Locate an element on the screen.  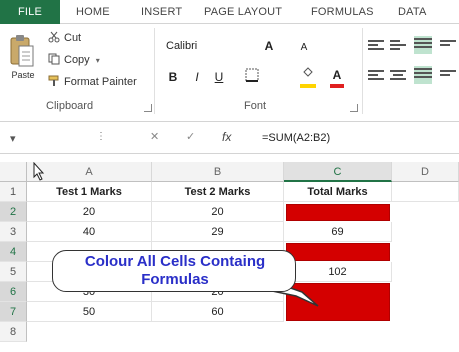
cut-button: Cut is located at coordinates (64, 38).